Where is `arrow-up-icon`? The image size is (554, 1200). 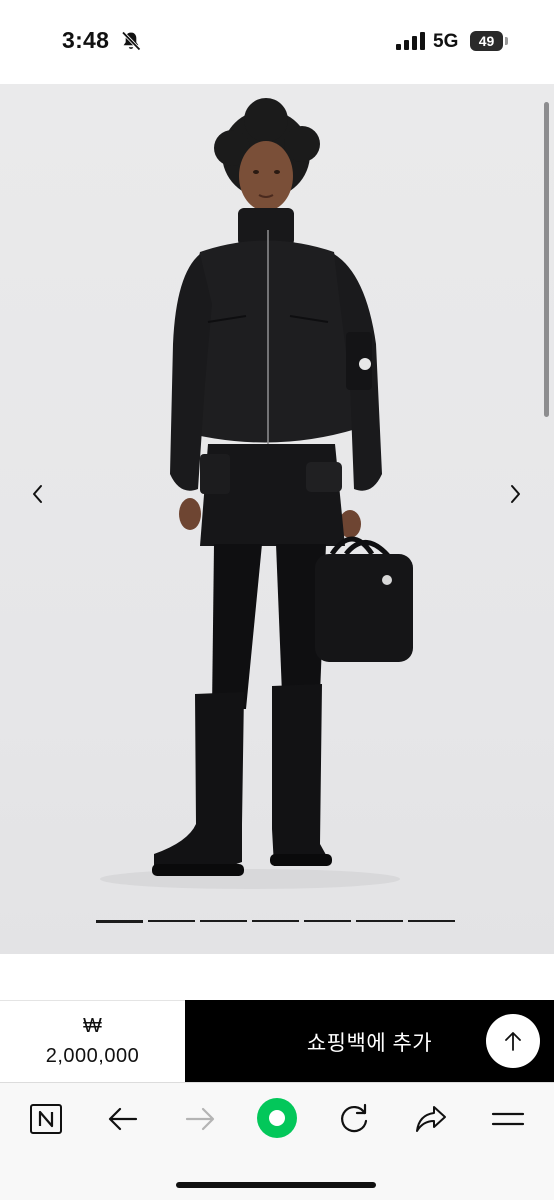
arrow-up-icon is located at coordinates (513, 1041).